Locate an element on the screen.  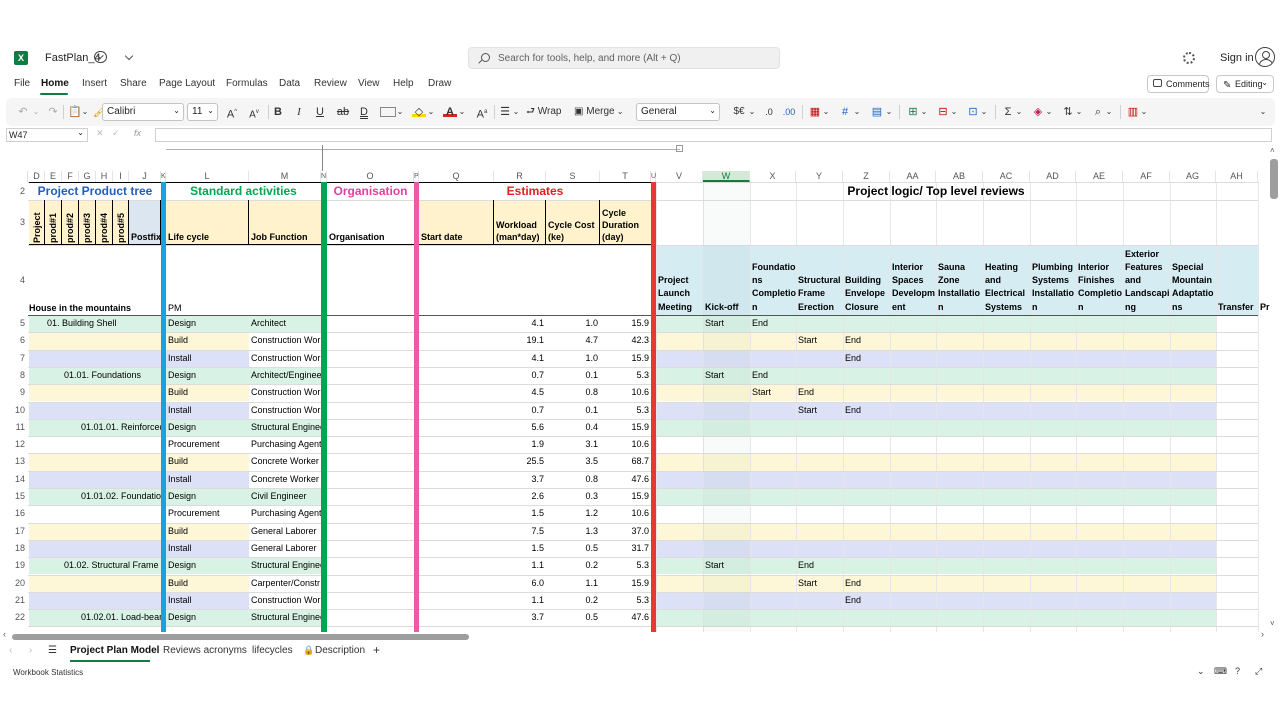
doc-menu-chevron-icon is located at coordinates (129, 56).